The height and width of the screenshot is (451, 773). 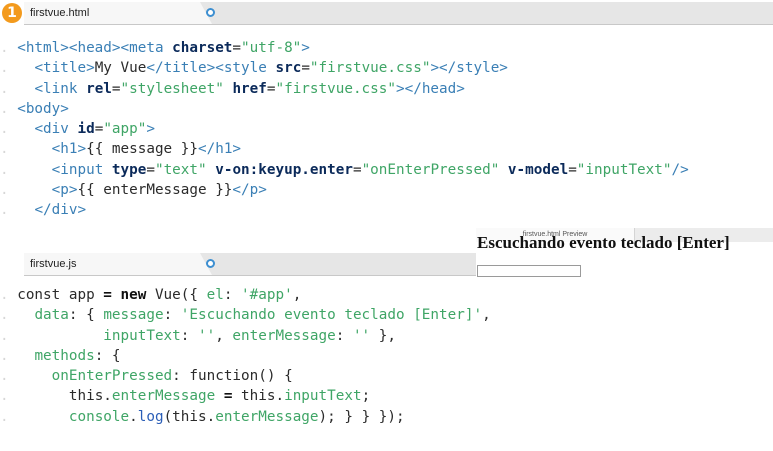 I want to click on tab-label: firstvue.js, so click(x=53, y=264).